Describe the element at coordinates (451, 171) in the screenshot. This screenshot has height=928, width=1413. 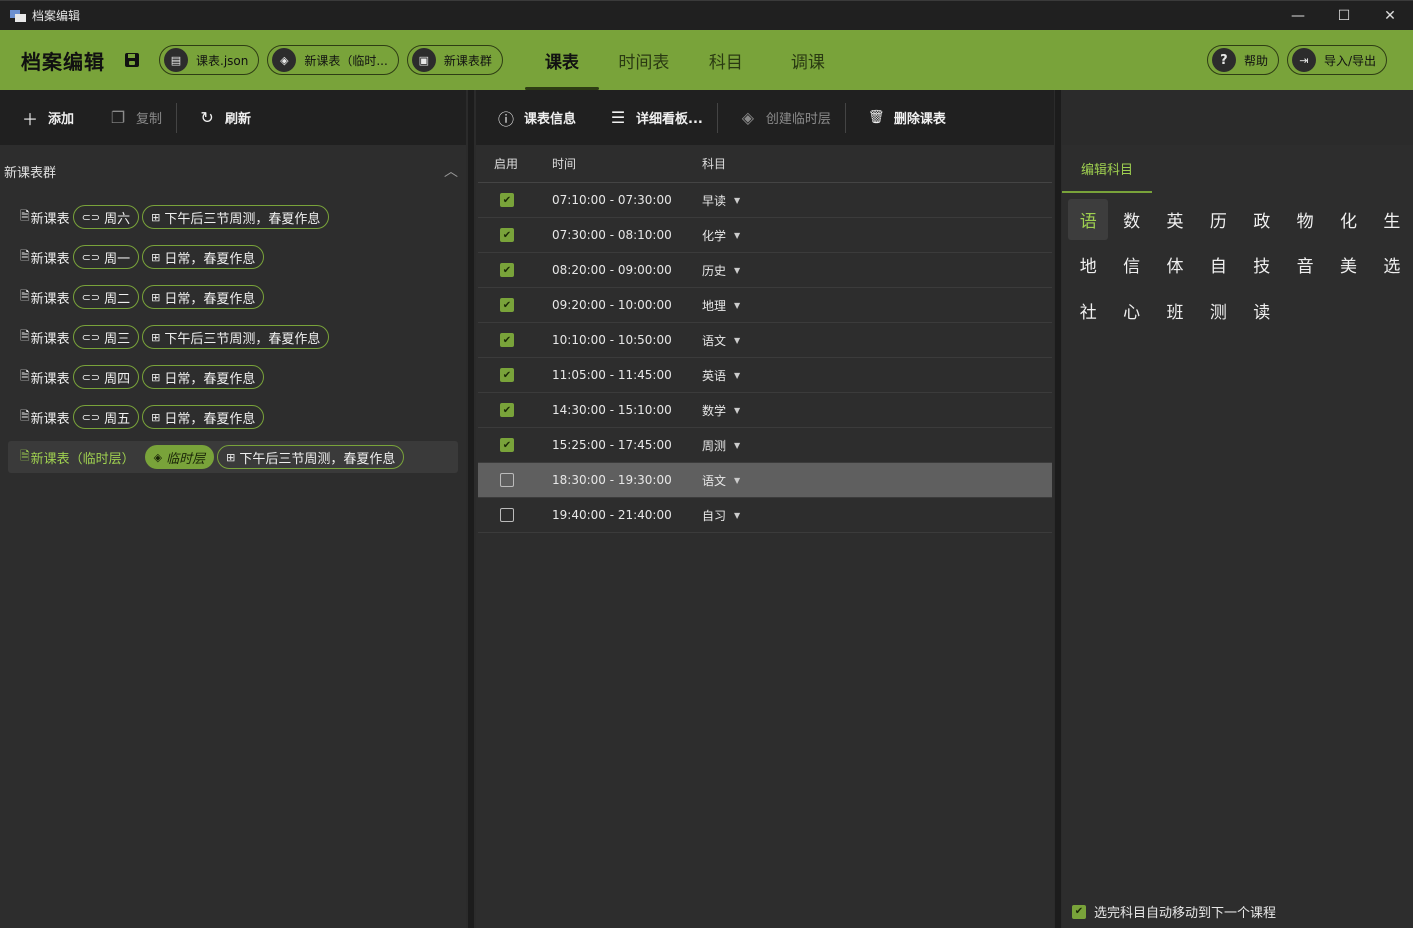
I see `chevron-up-icon: ︿` at that location.